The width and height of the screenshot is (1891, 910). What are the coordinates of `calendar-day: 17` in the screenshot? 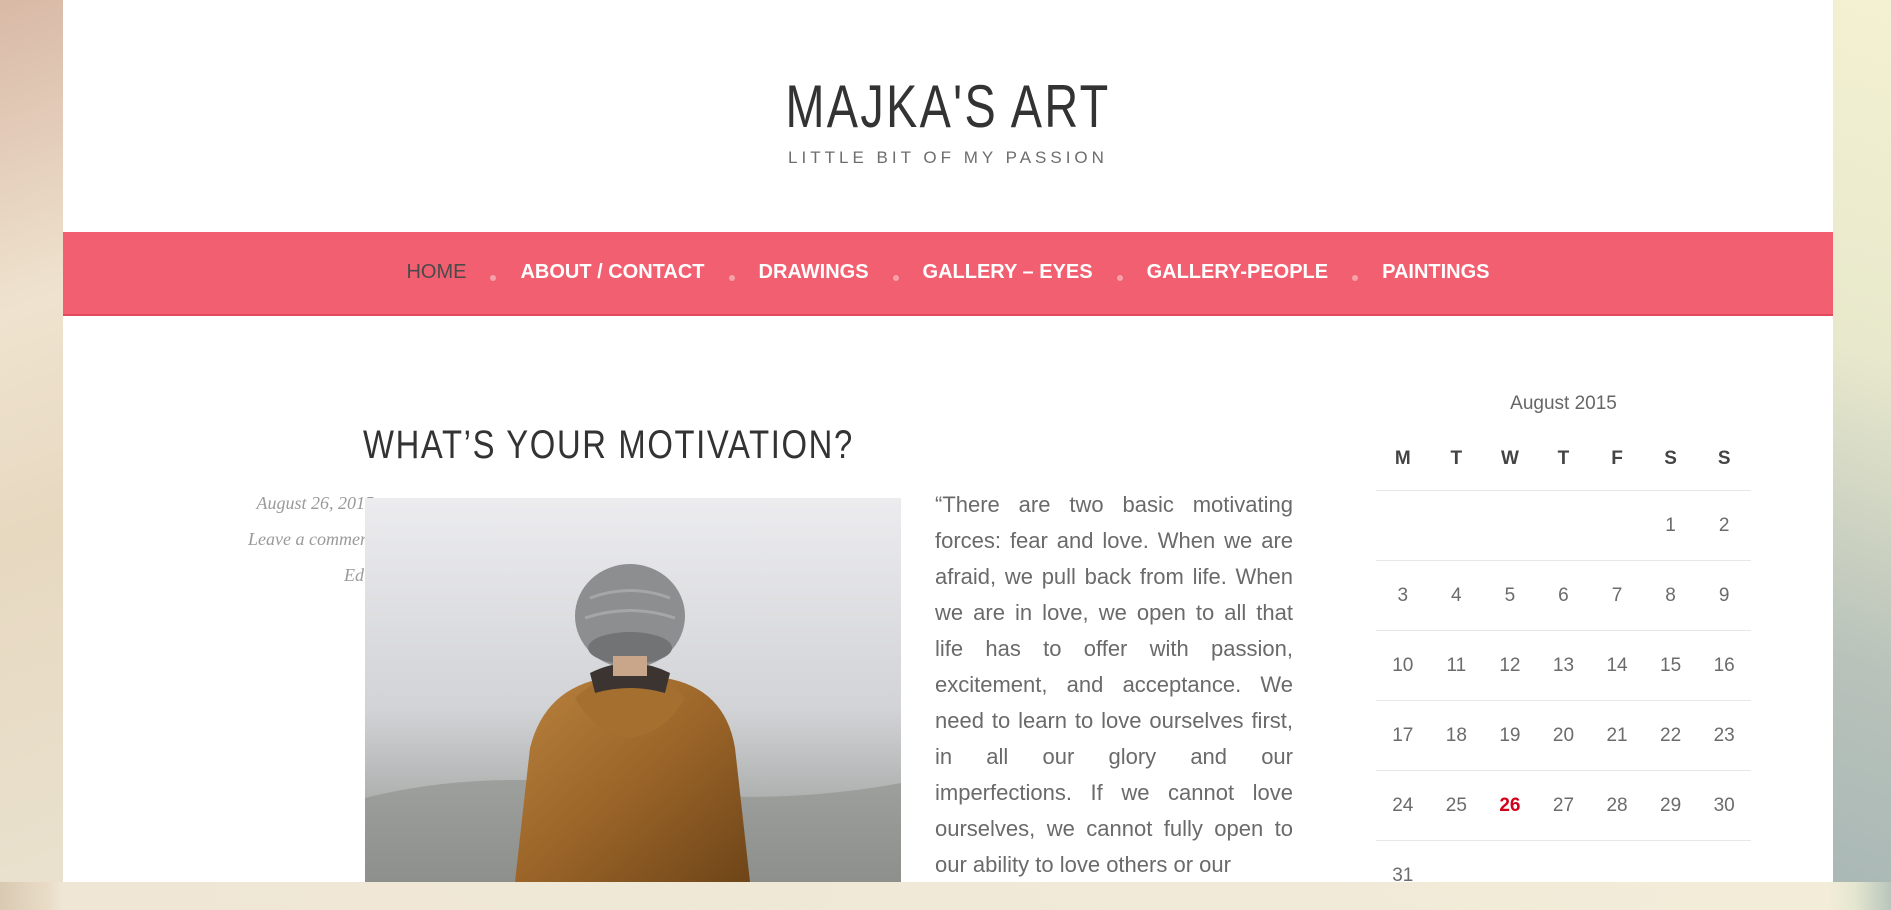 It's located at (1403, 736).